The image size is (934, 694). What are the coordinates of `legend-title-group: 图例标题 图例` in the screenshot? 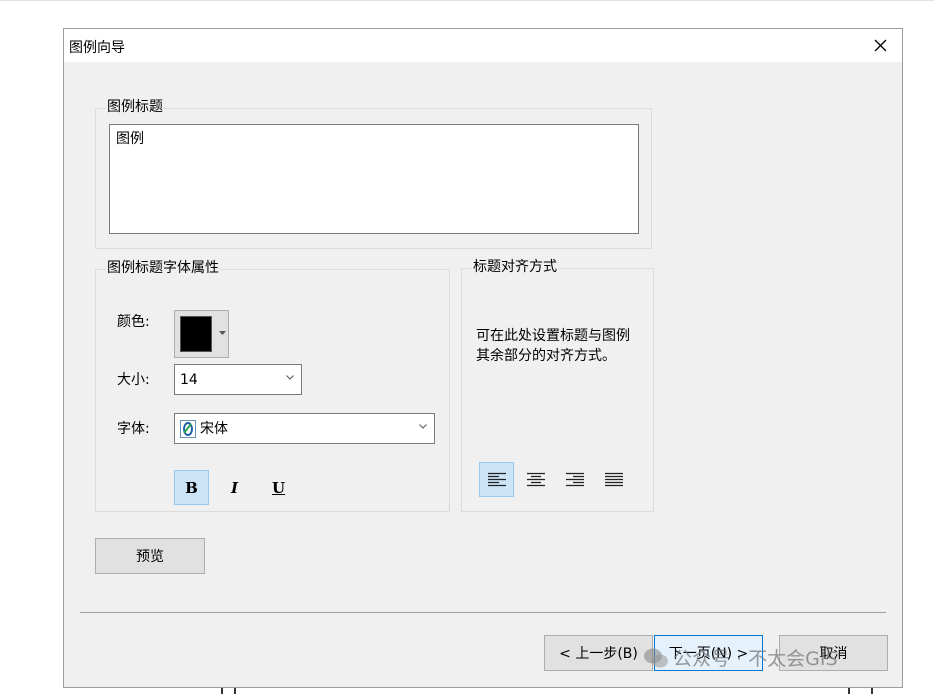 It's located at (373, 173).